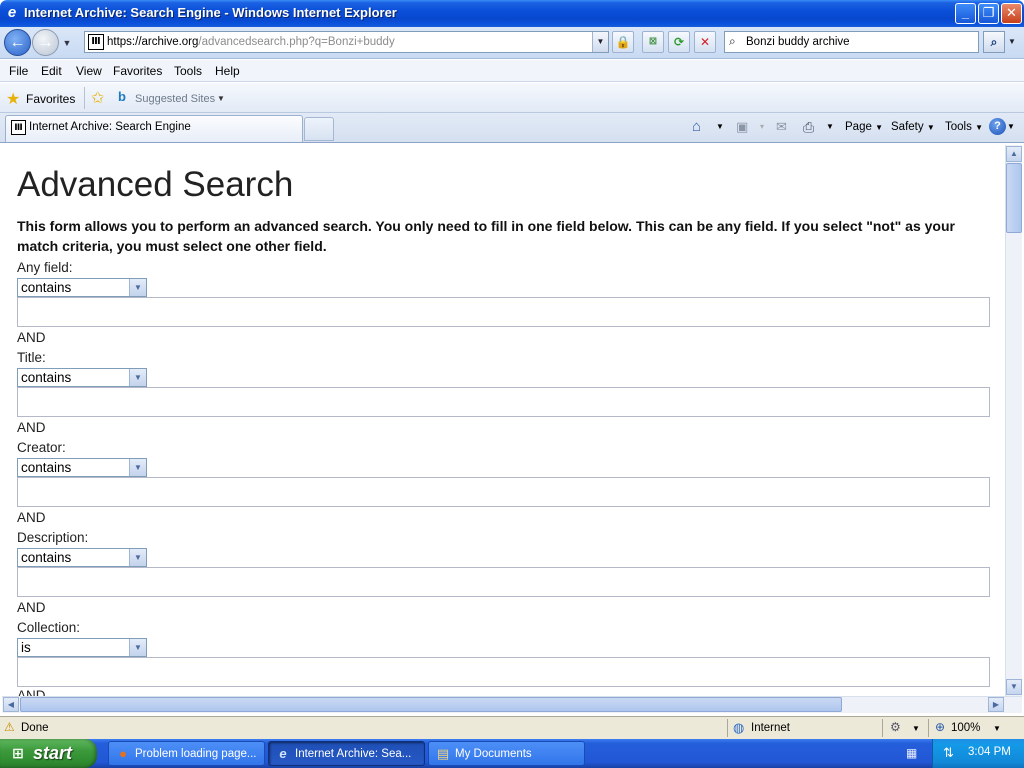 The image size is (1024, 768). Describe the element at coordinates (153, 42) in the screenshot. I see `url-host: https://archive.org` at that location.